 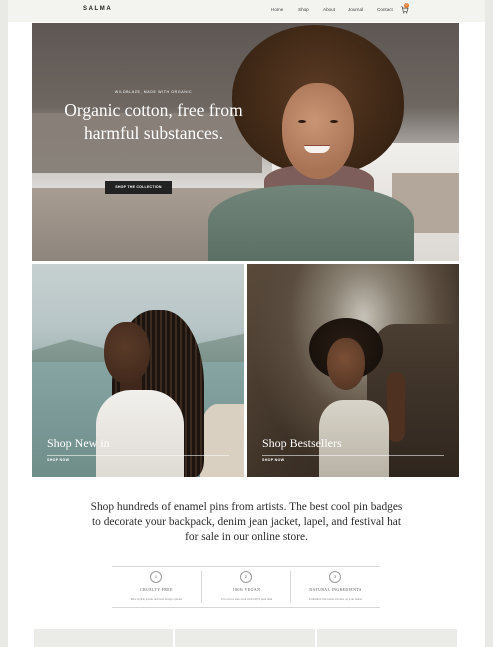 I want to click on hero-model-coat, so click(x=311, y=223).